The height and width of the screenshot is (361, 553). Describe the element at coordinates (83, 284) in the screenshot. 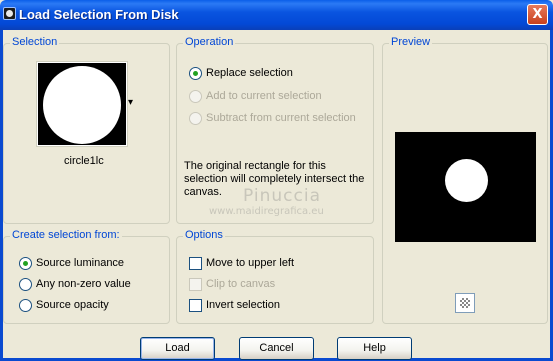

I see `radio-label: Any non-zero value` at that location.